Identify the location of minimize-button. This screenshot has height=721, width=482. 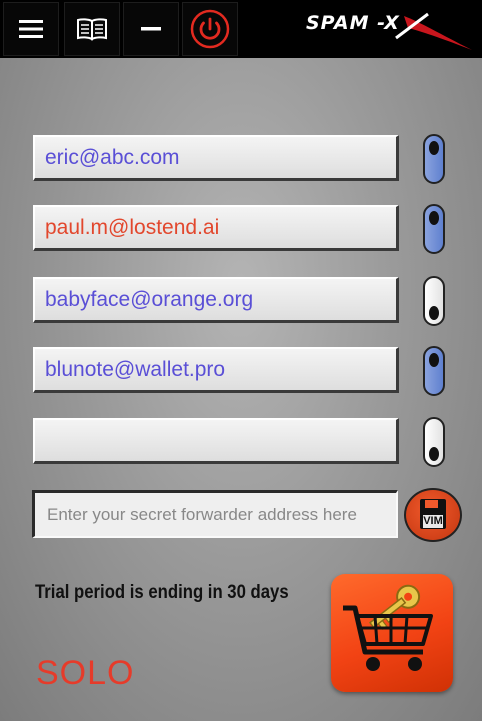
(151, 29).